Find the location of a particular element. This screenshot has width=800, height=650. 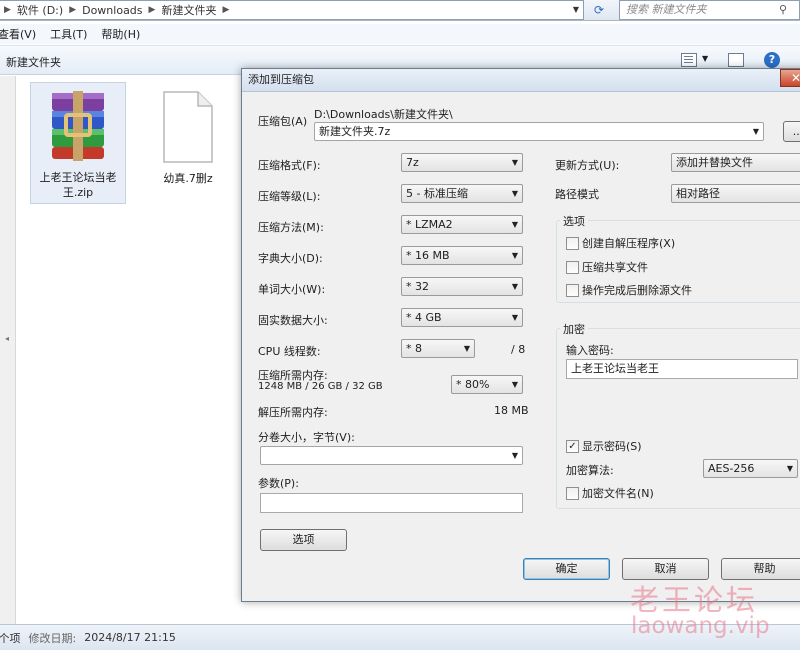

format-label: 压缩格式(F): is located at coordinates (289, 165).